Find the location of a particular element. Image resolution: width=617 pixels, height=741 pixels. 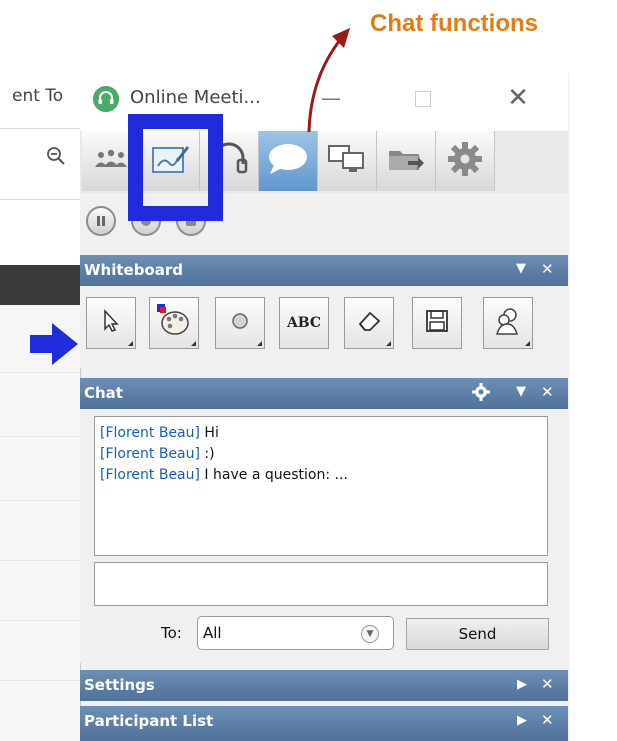

maximize-button is located at coordinates (423, 99).